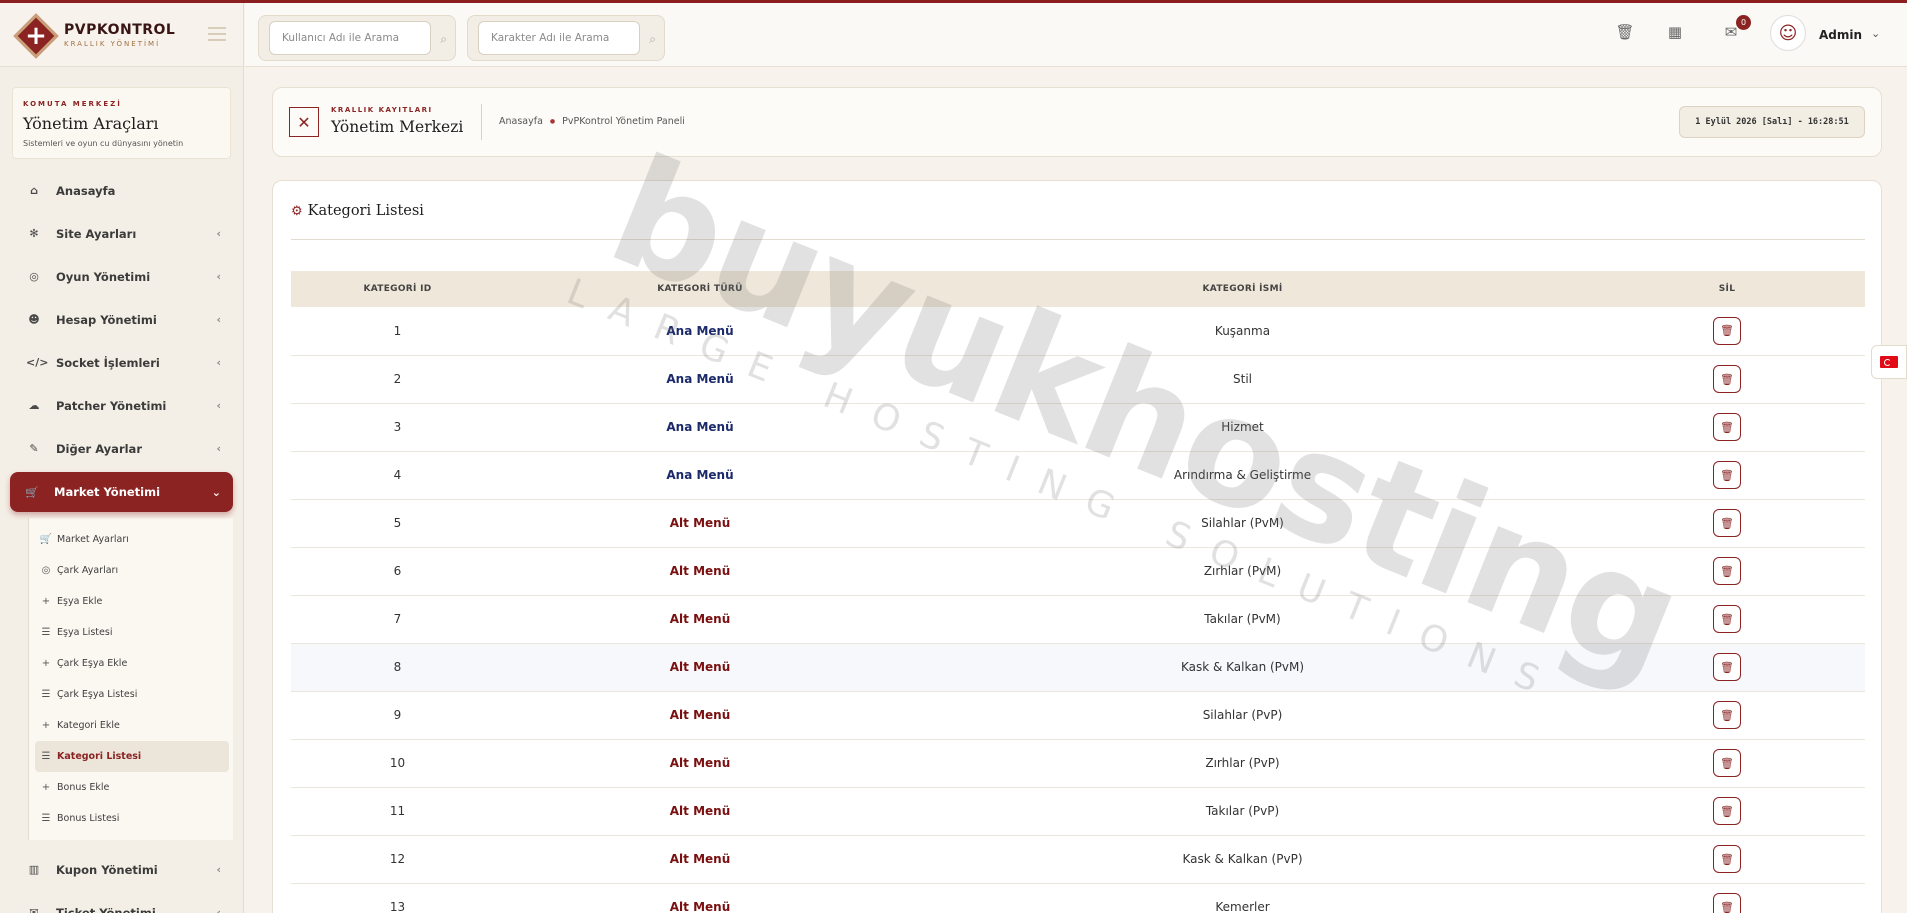  What do you see at coordinates (132, 632) in the screenshot?
I see `submenu-item-3: ☰ Eşya Listesi` at bounding box center [132, 632].